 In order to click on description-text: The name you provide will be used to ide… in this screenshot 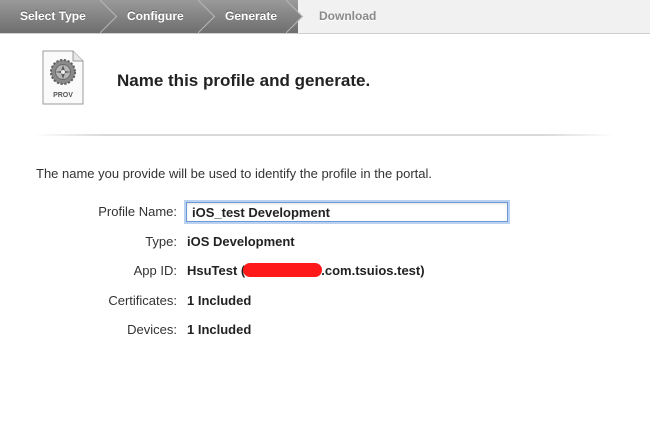, I will do `click(234, 173)`.